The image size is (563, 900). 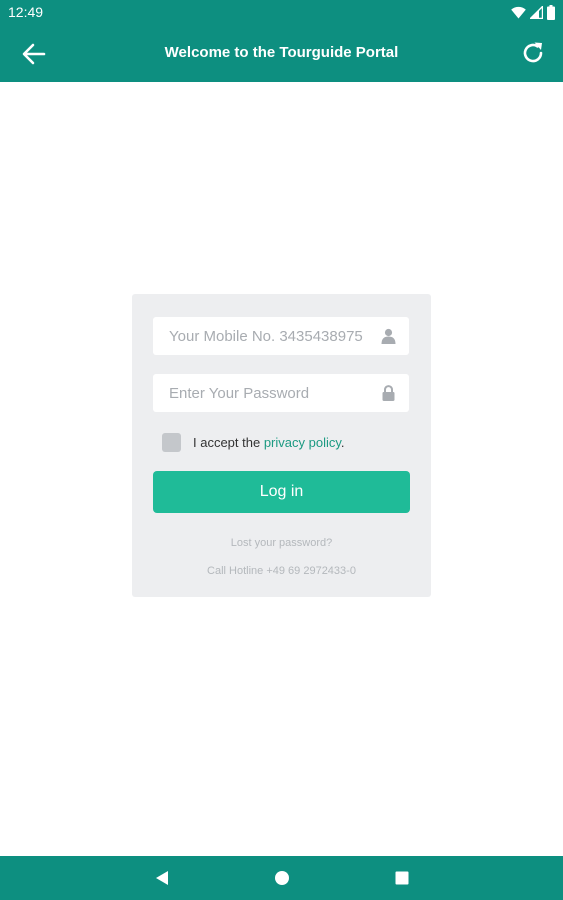 I want to click on lock-icon, so click(x=388, y=393).